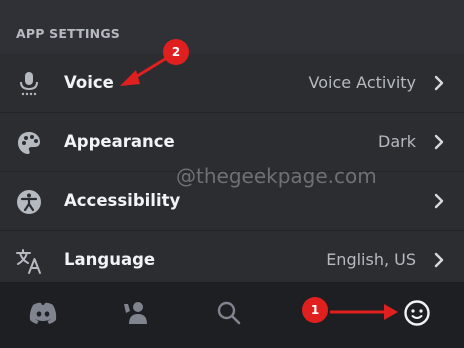 This screenshot has width=464, height=348. I want to click on annotation-badge-1: 1, so click(315, 310).